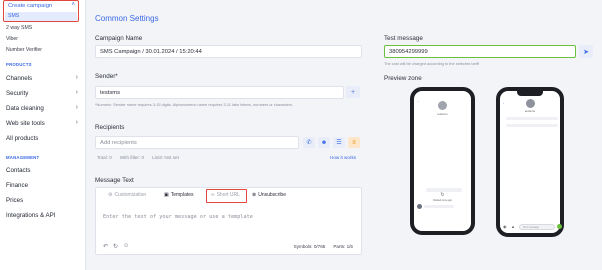 This screenshot has width=602, height=270. What do you see at coordinates (309, 142) in the screenshot?
I see `phone-add-icon: ✆` at bounding box center [309, 142].